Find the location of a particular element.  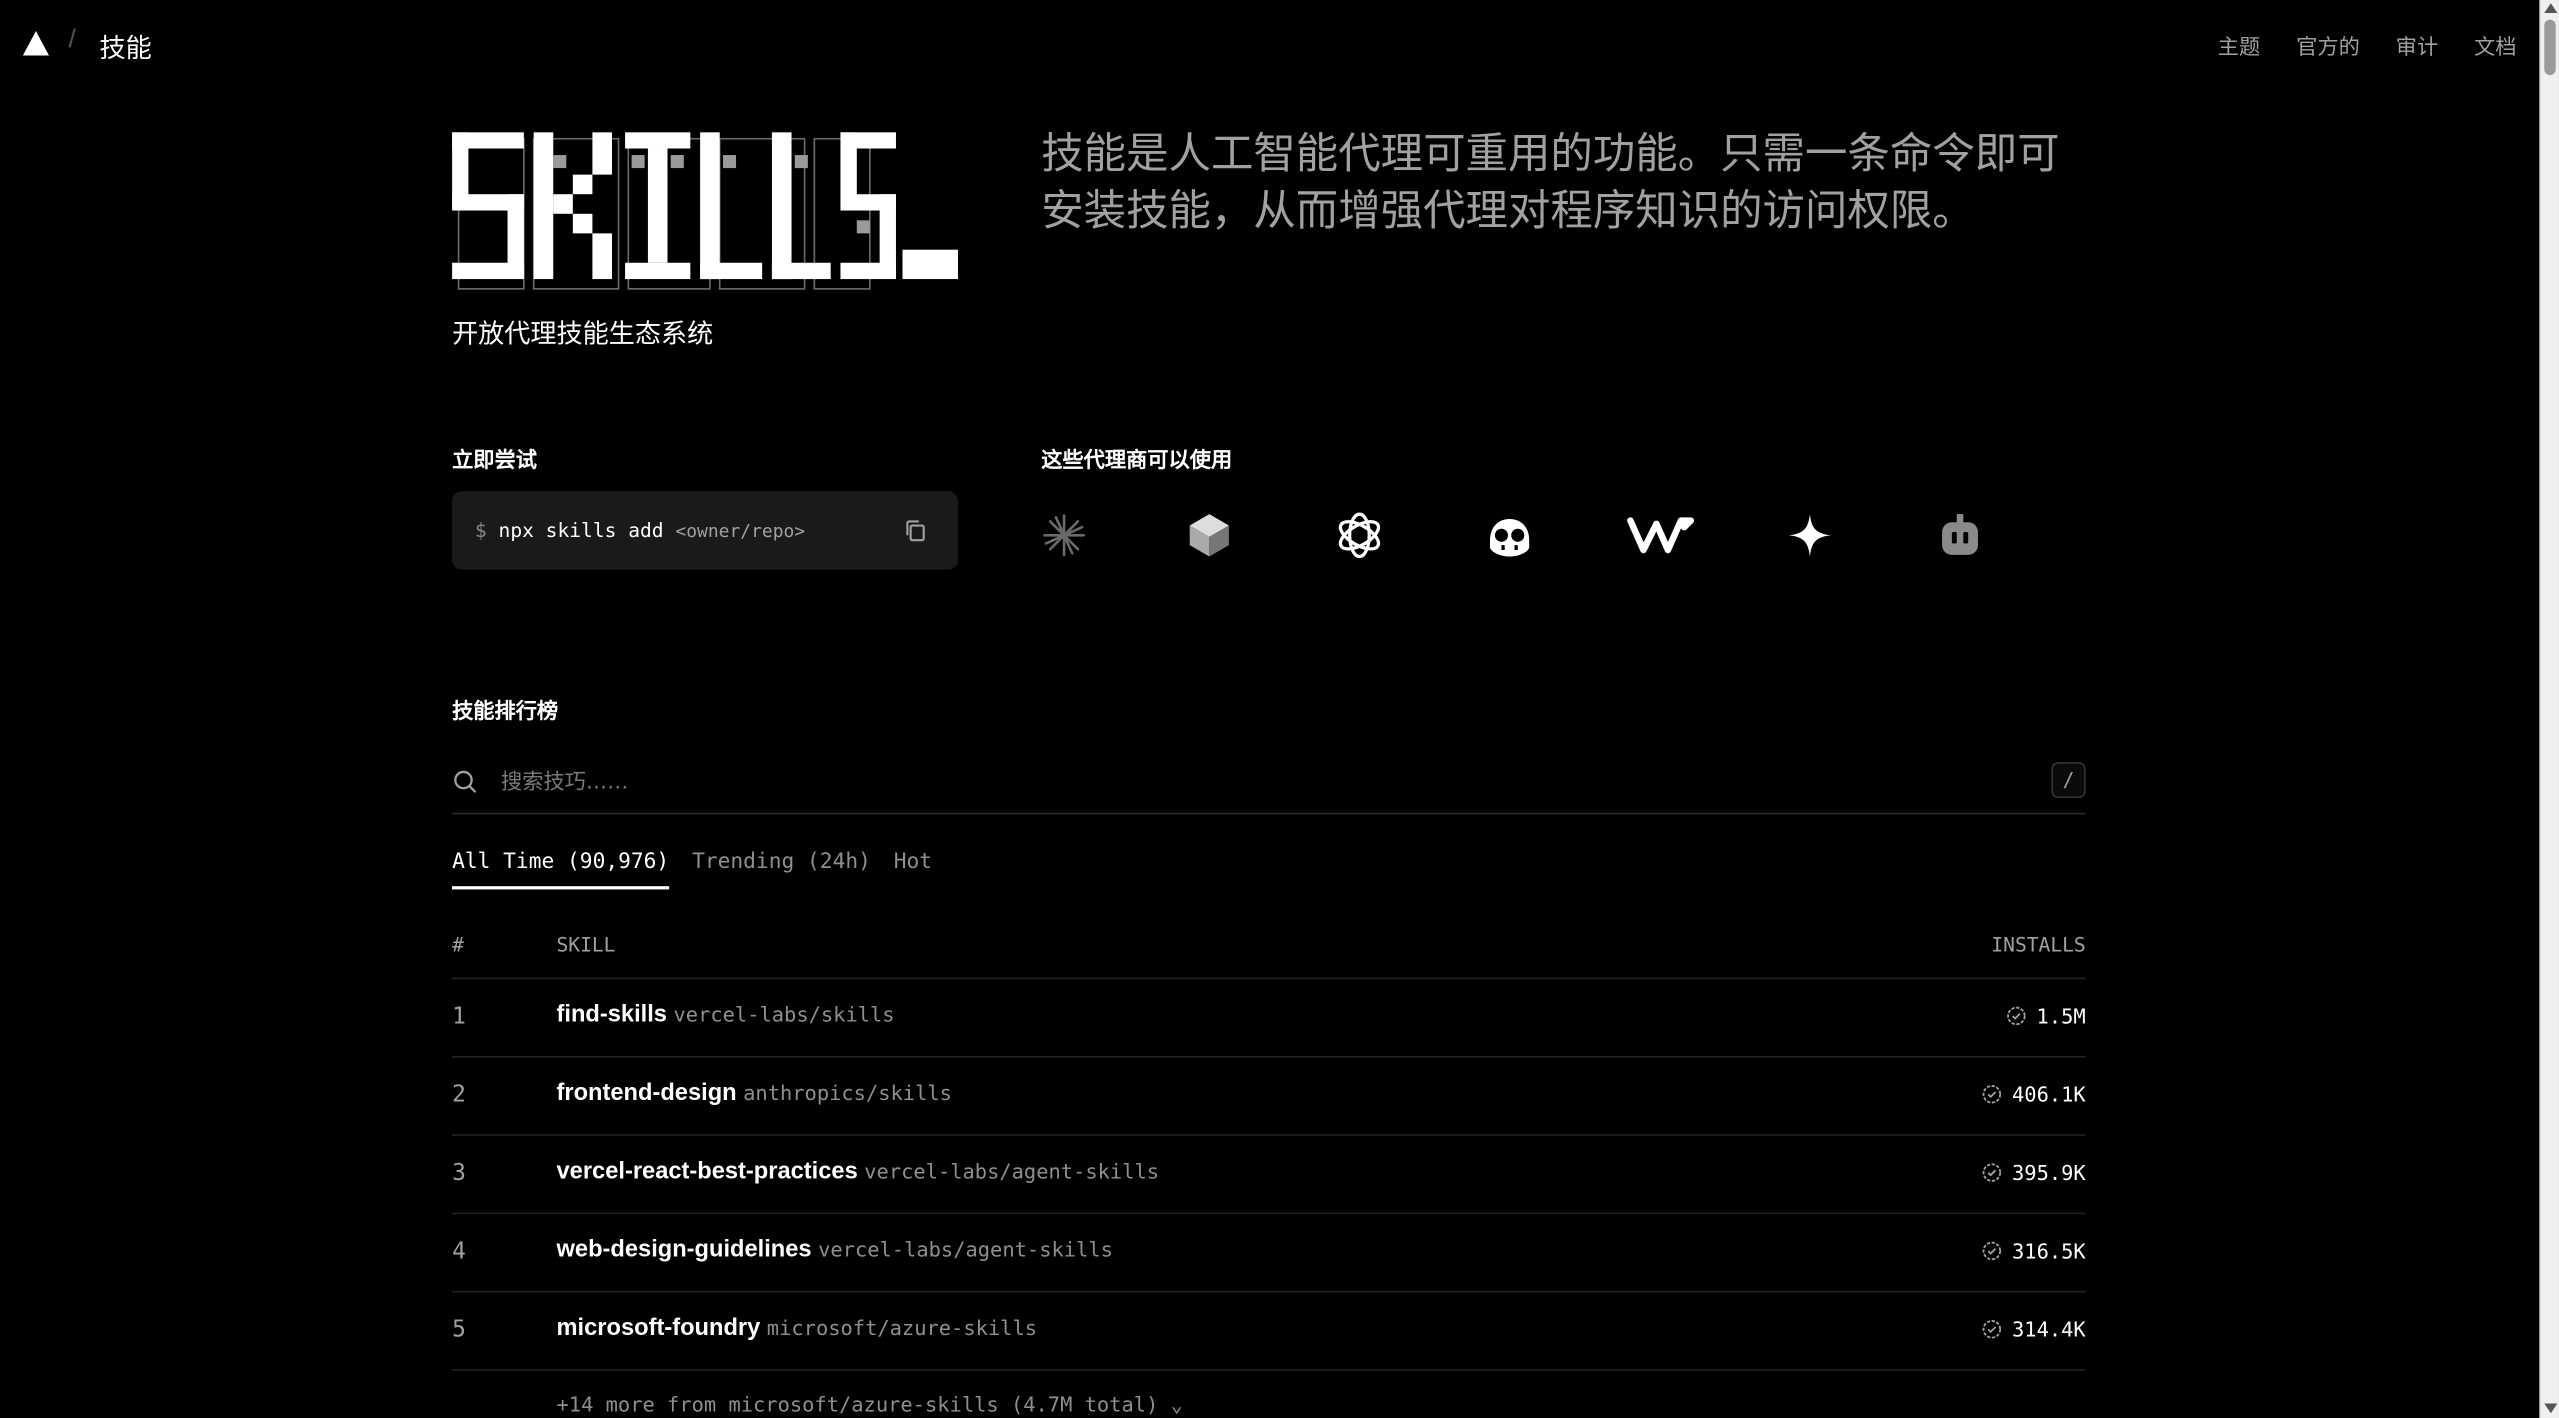

nav-link-official: 官方的 is located at coordinates (2328, 44).